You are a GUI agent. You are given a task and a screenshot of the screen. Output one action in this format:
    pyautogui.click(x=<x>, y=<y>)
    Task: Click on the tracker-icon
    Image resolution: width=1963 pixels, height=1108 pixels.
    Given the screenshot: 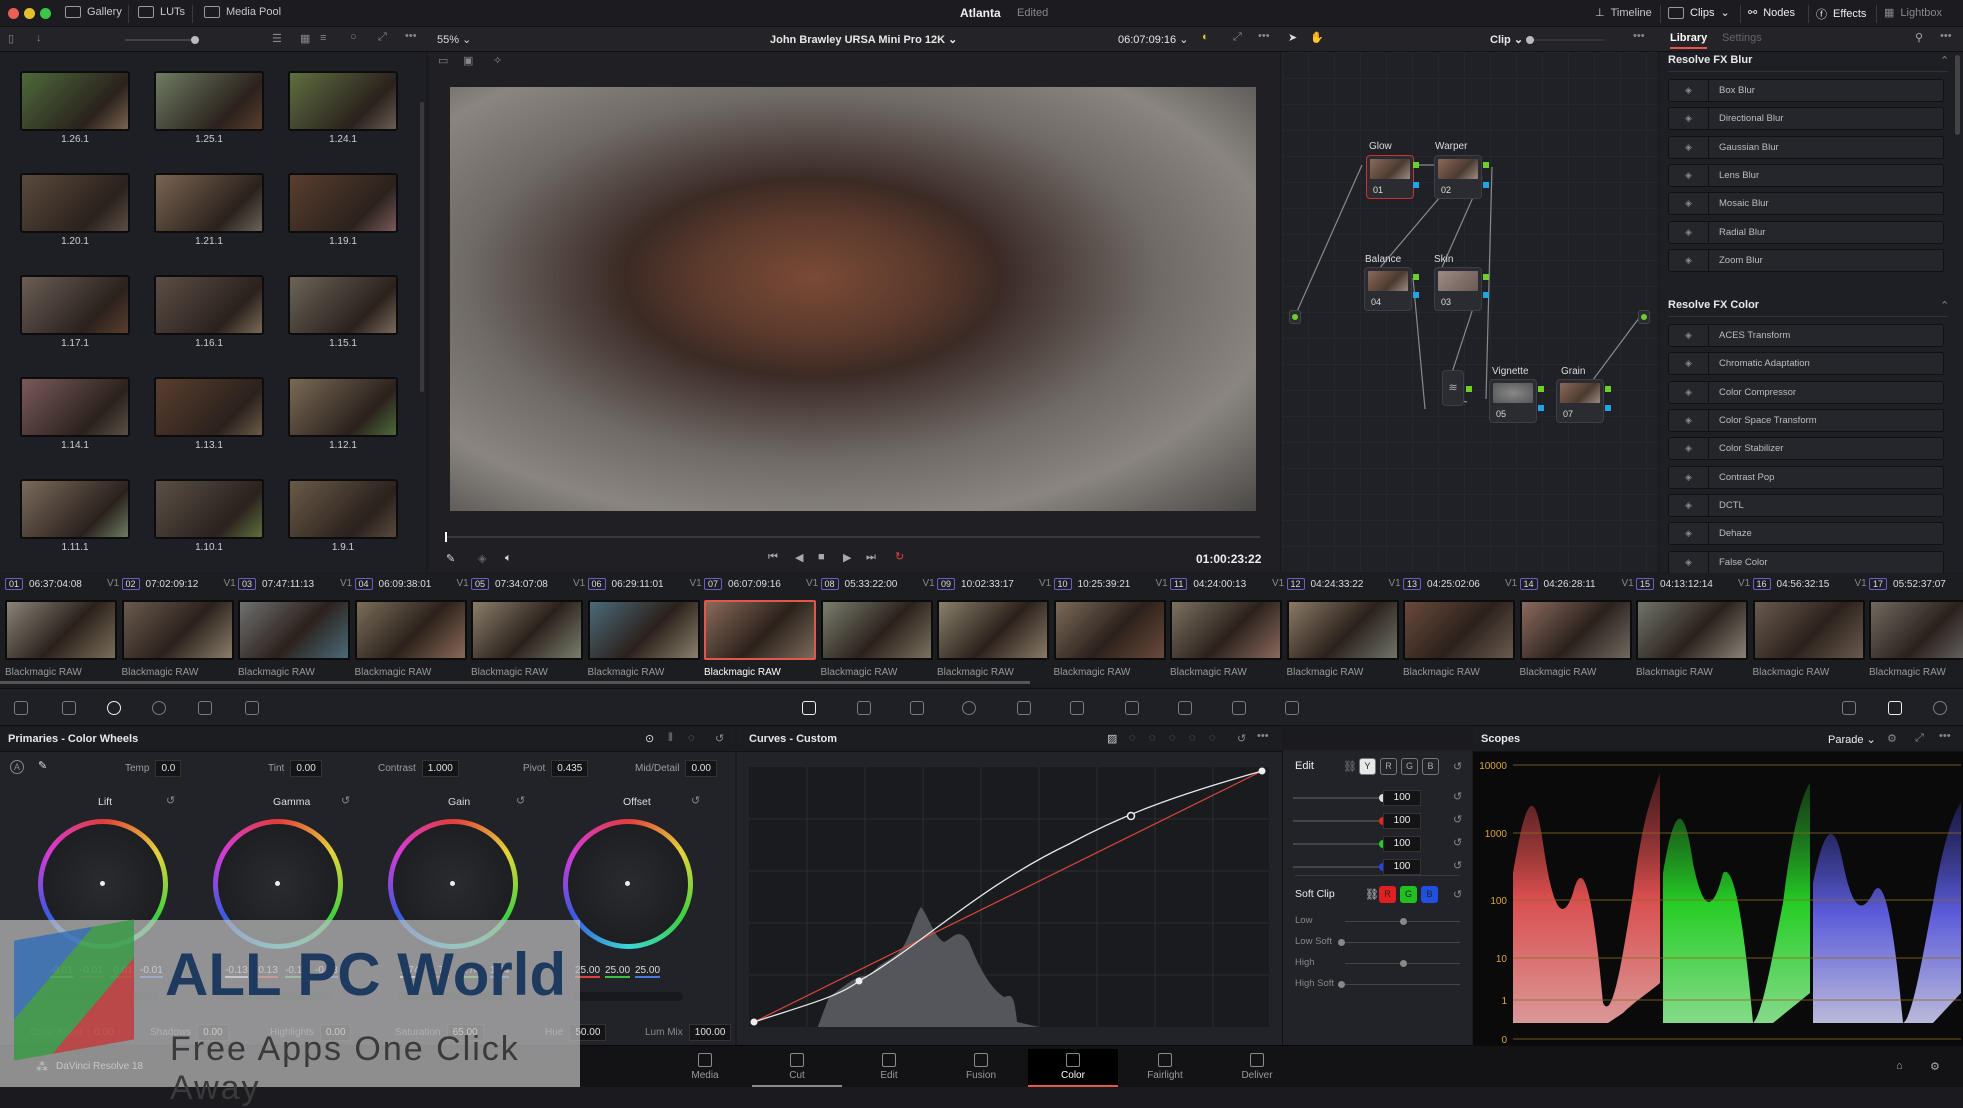 What is the action you would take?
    pyautogui.click(x=1024, y=708)
    